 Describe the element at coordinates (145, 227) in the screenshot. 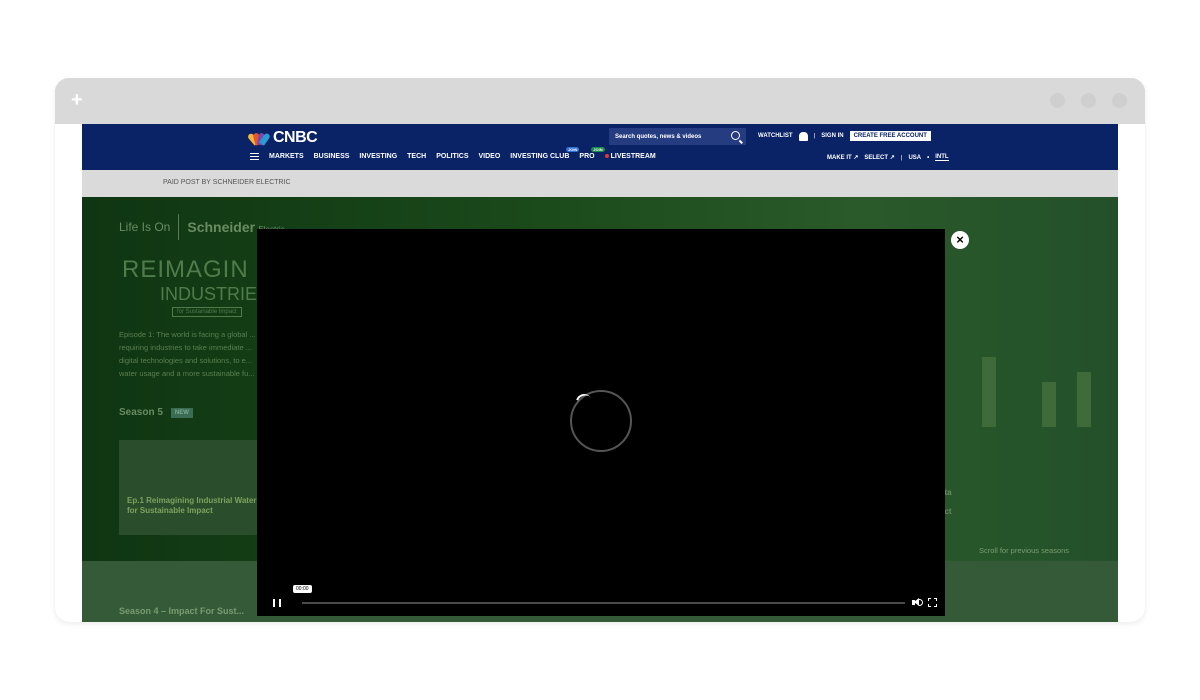

I see `life-is-on-text: Life Is On` at that location.